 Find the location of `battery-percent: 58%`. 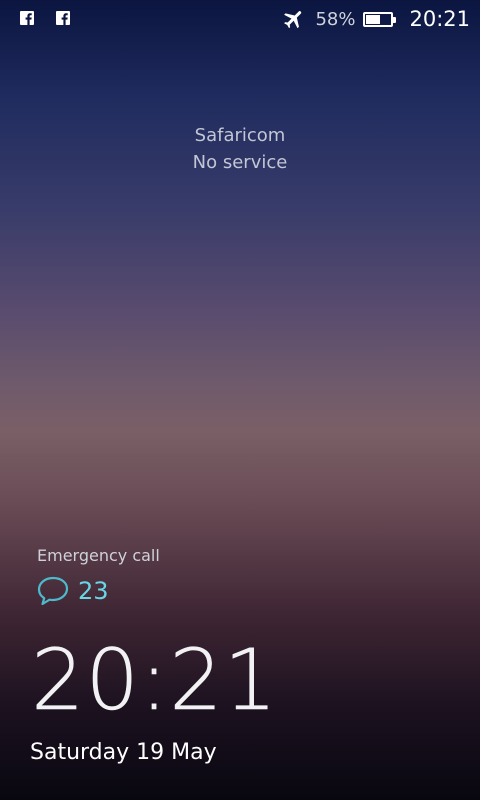

battery-percent: 58% is located at coordinates (335, 19).